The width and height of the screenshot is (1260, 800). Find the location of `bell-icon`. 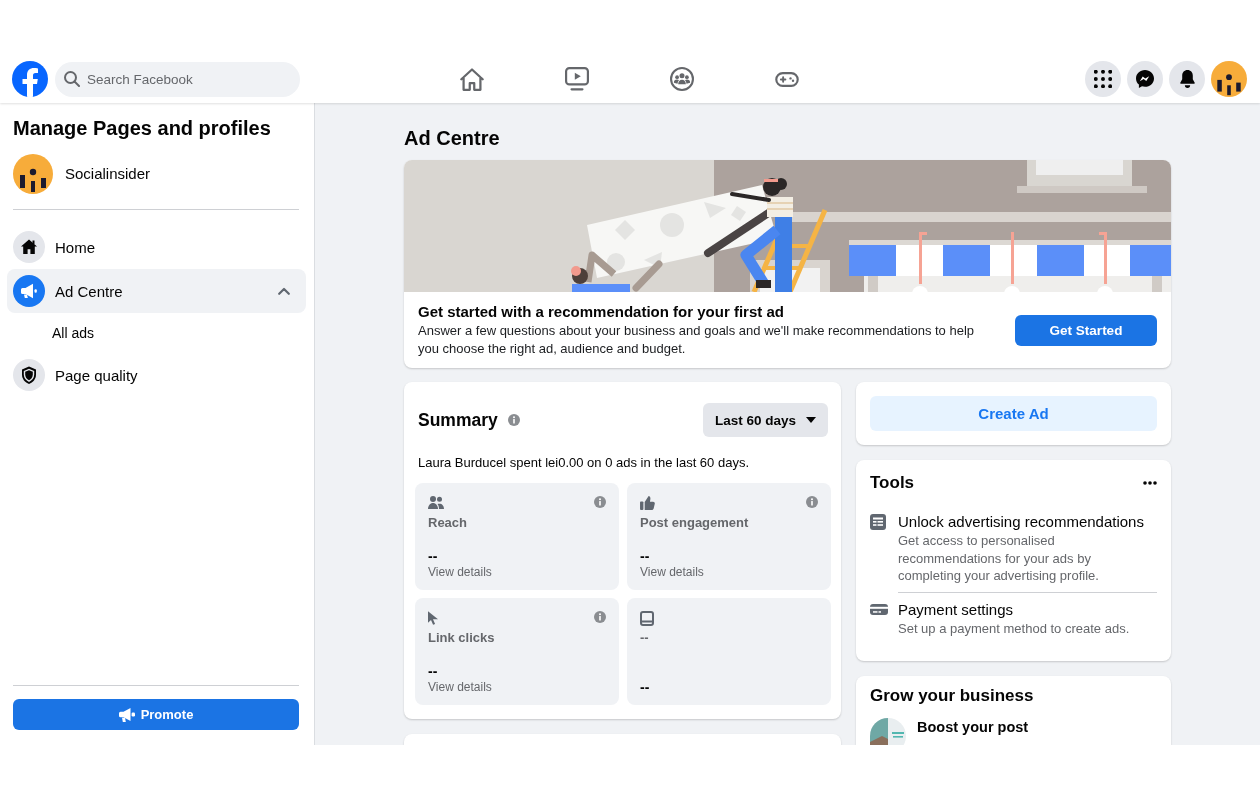

bell-icon is located at coordinates (1187, 79).